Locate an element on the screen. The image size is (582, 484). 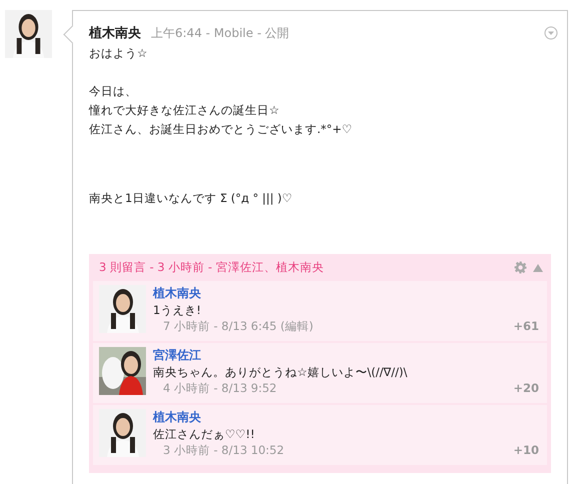
post-line: 憧れで大好きな佐江さんの誕生日☆ is located at coordinates (184, 110).